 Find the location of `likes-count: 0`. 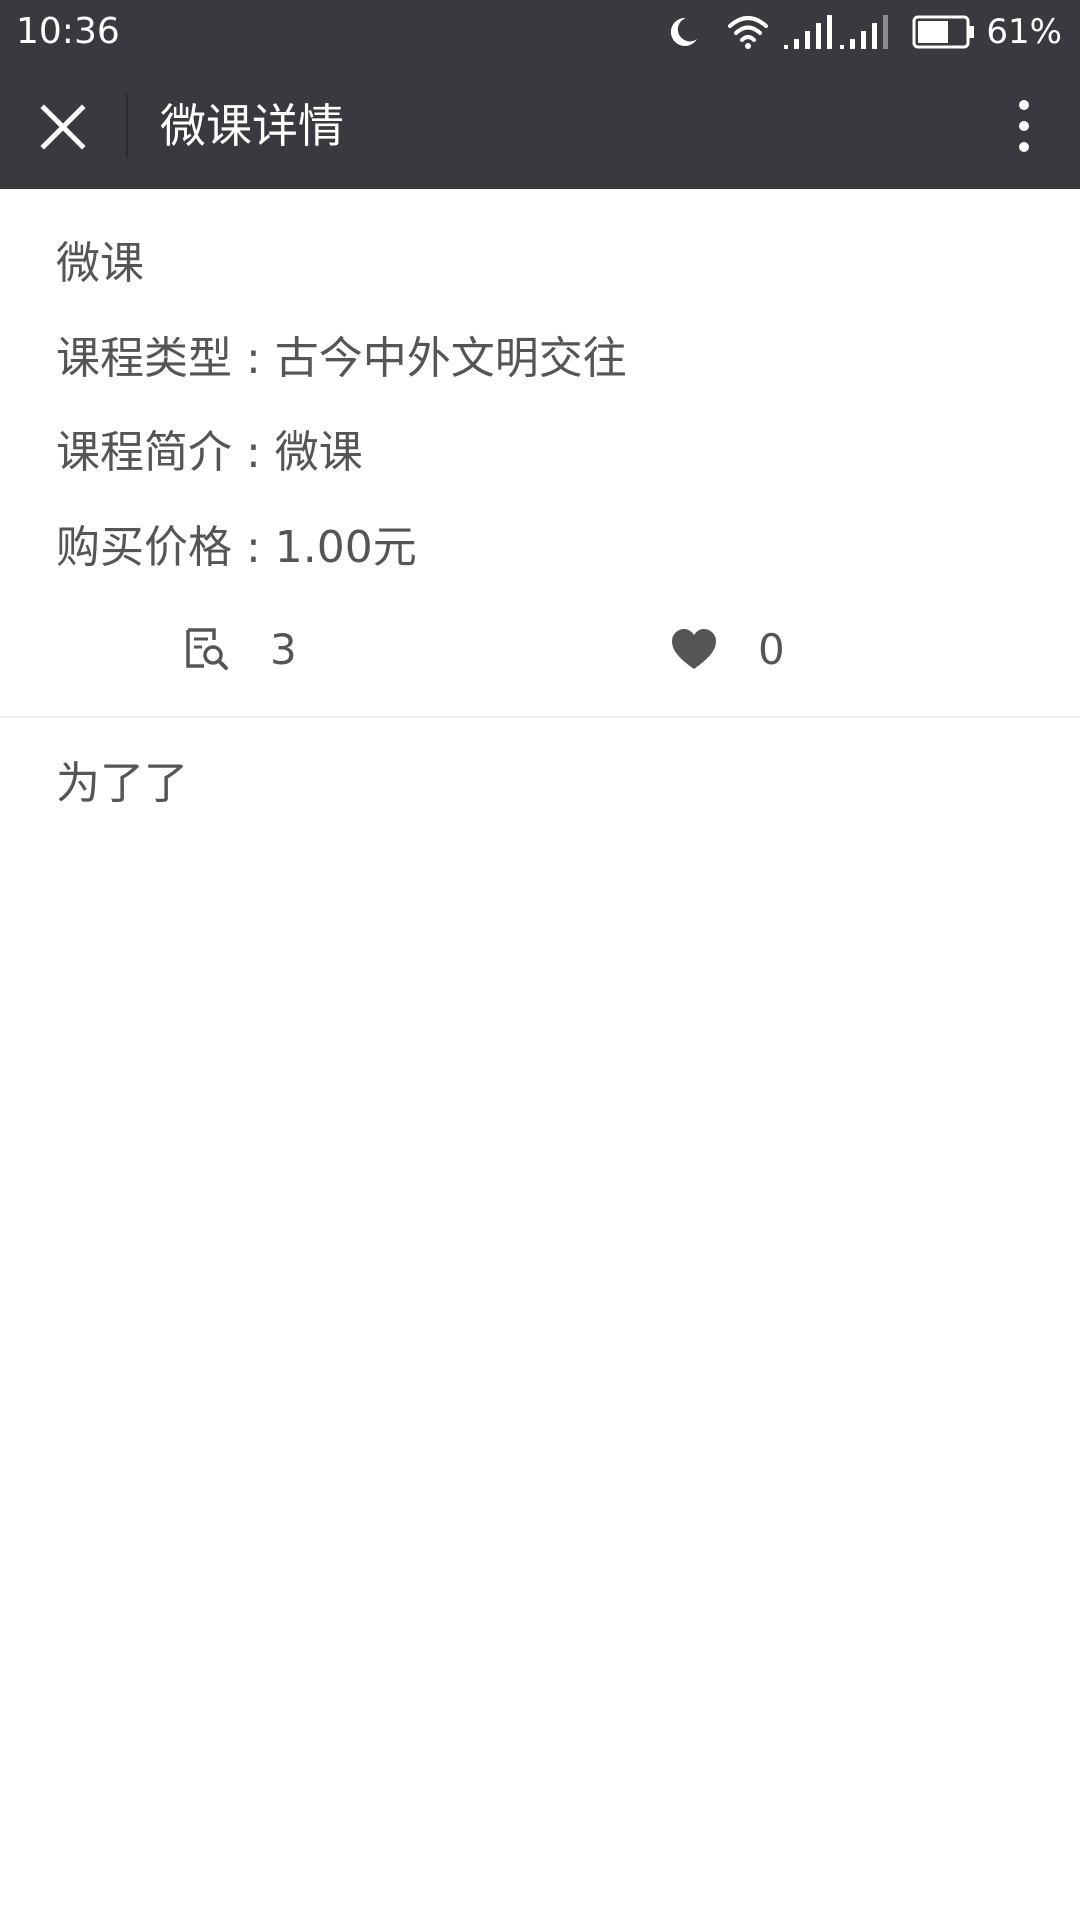

likes-count: 0 is located at coordinates (771, 649).